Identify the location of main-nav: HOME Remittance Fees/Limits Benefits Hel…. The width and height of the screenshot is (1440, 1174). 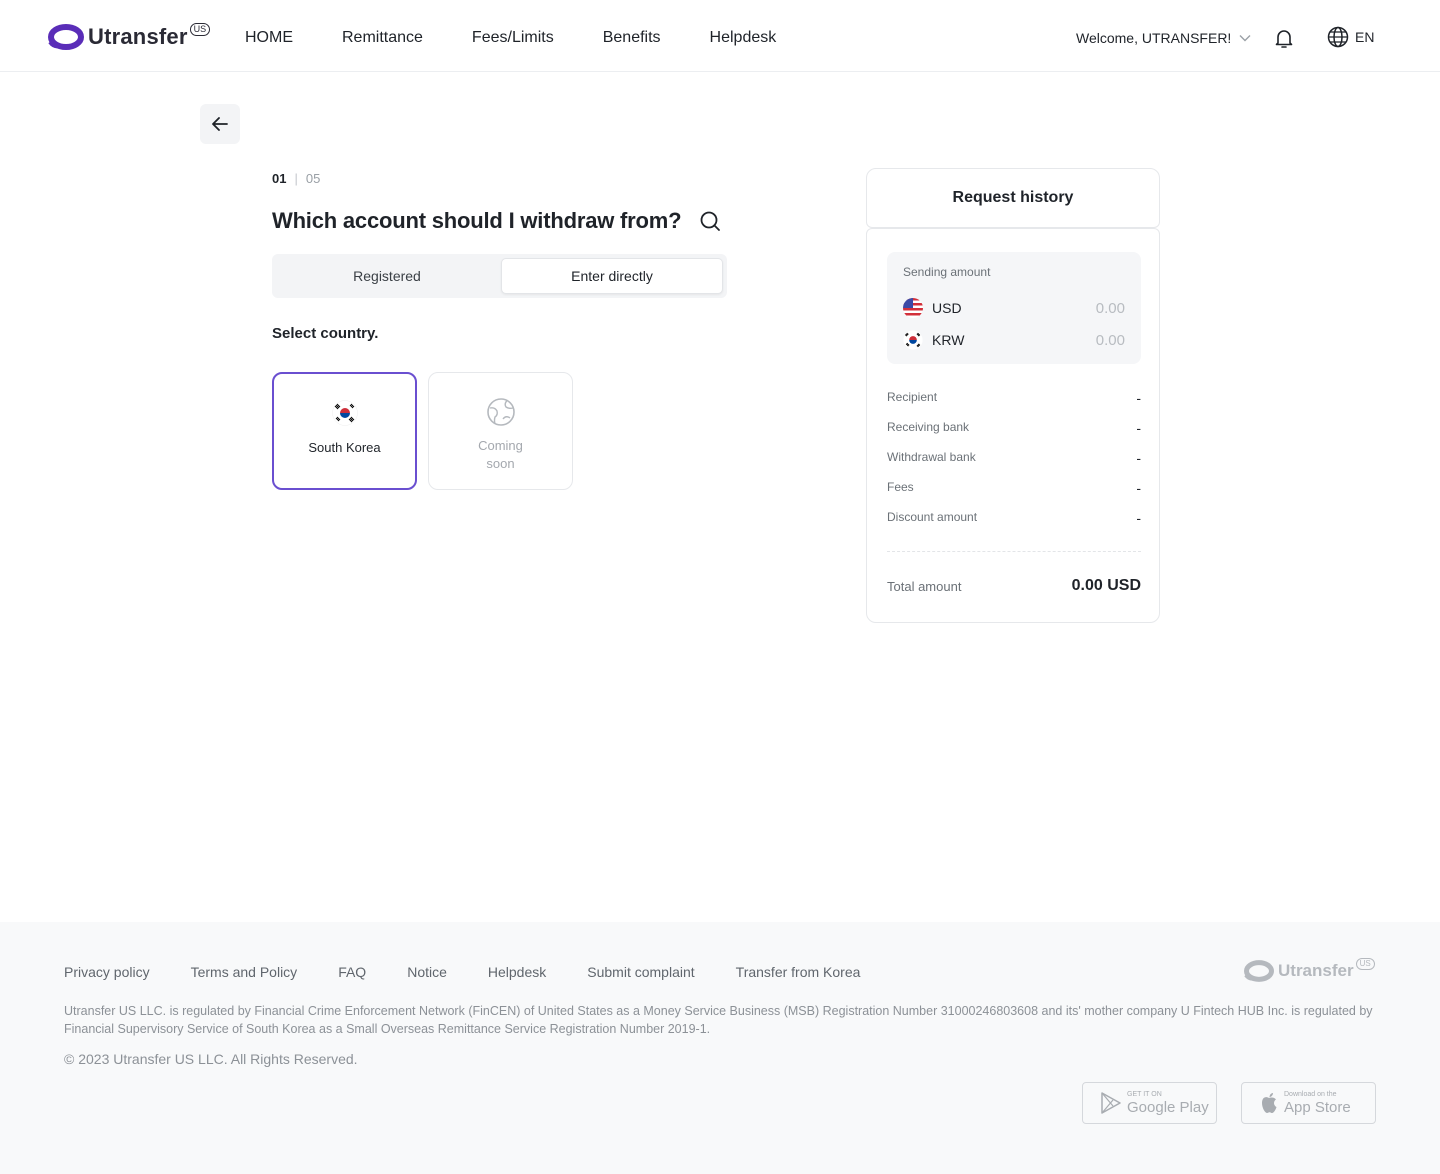
(535, 38).